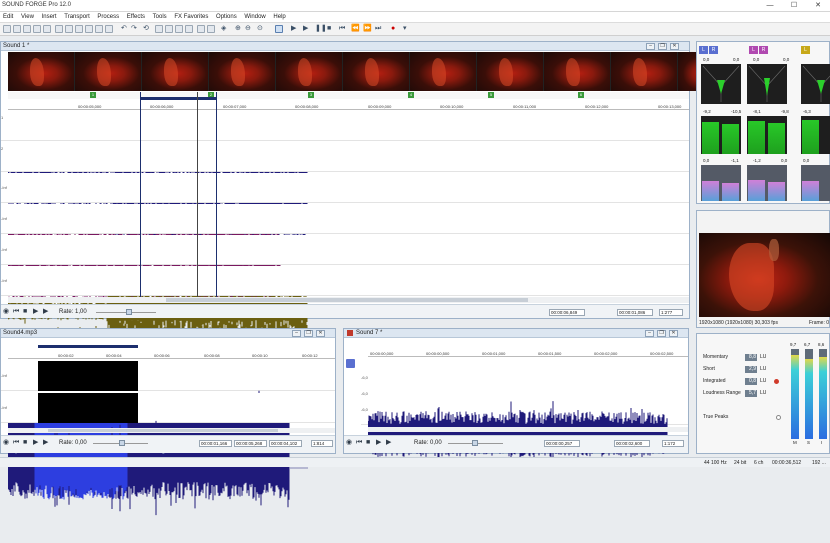 This screenshot has height=543, width=830. Describe the element at coordinates (279, 16) in the screenshot. I see `menu-help: Help` at that location.